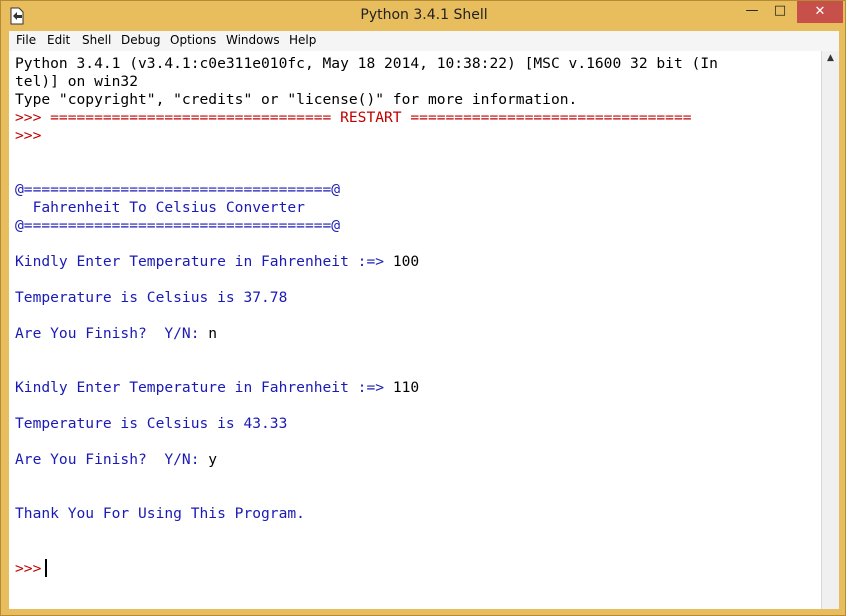  Describe the element at coordinates (33, 135) in the screenshot. I see `prompt-line: >>>` at that location.